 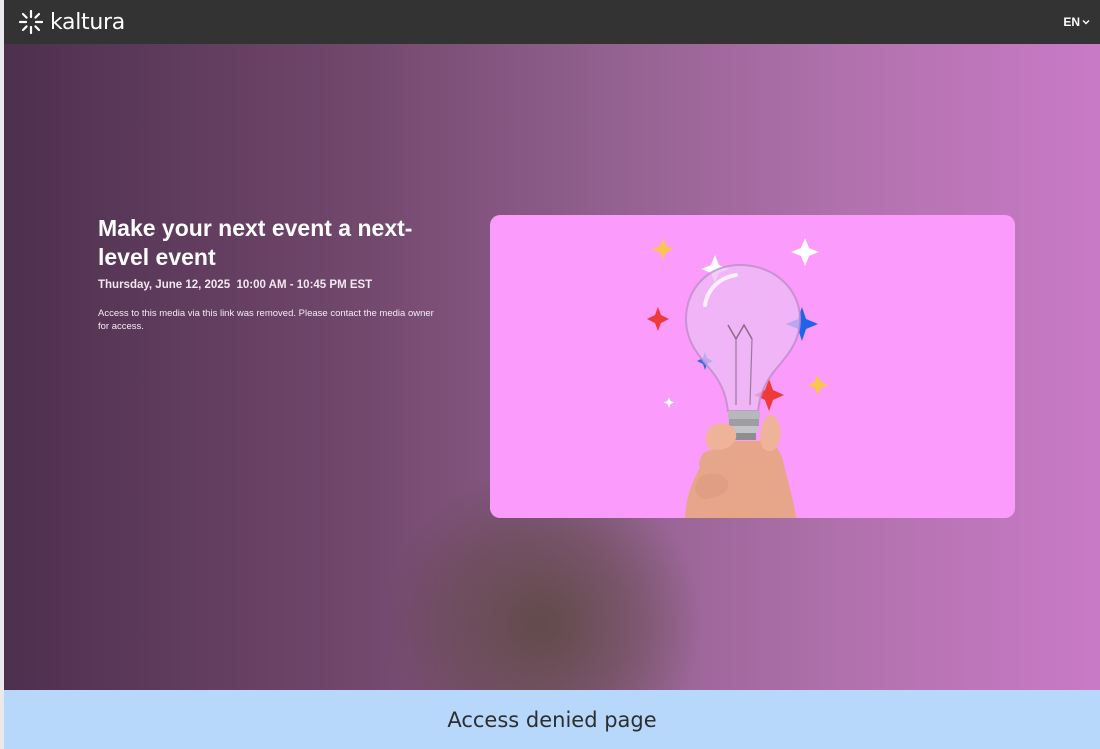 I want to click on lightbulb, so click(x=743, y=351).